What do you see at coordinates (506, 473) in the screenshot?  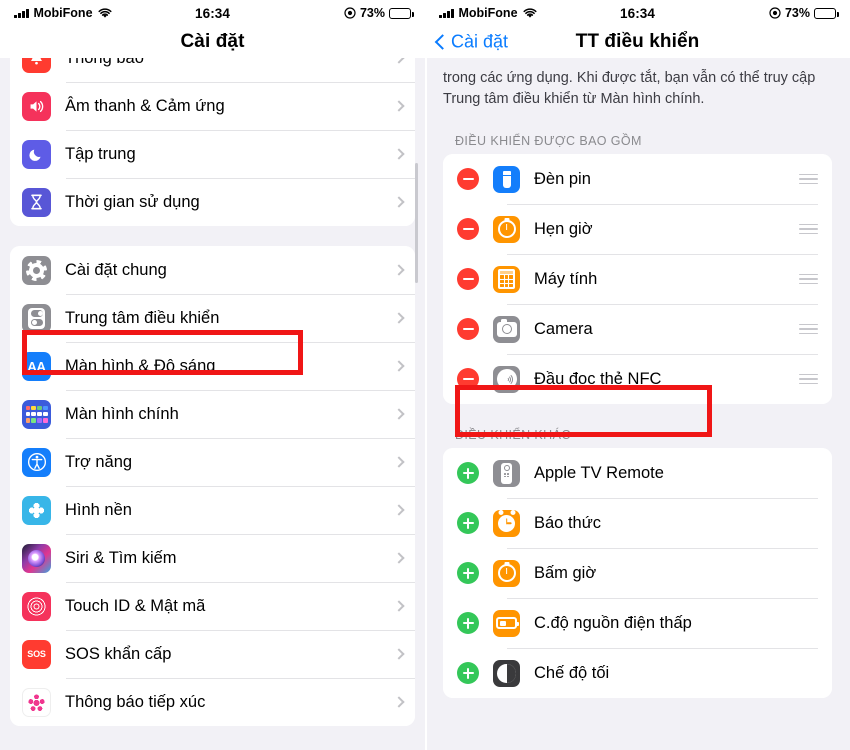 I see `tv-remote-icon` at bounding box center [506, 473].